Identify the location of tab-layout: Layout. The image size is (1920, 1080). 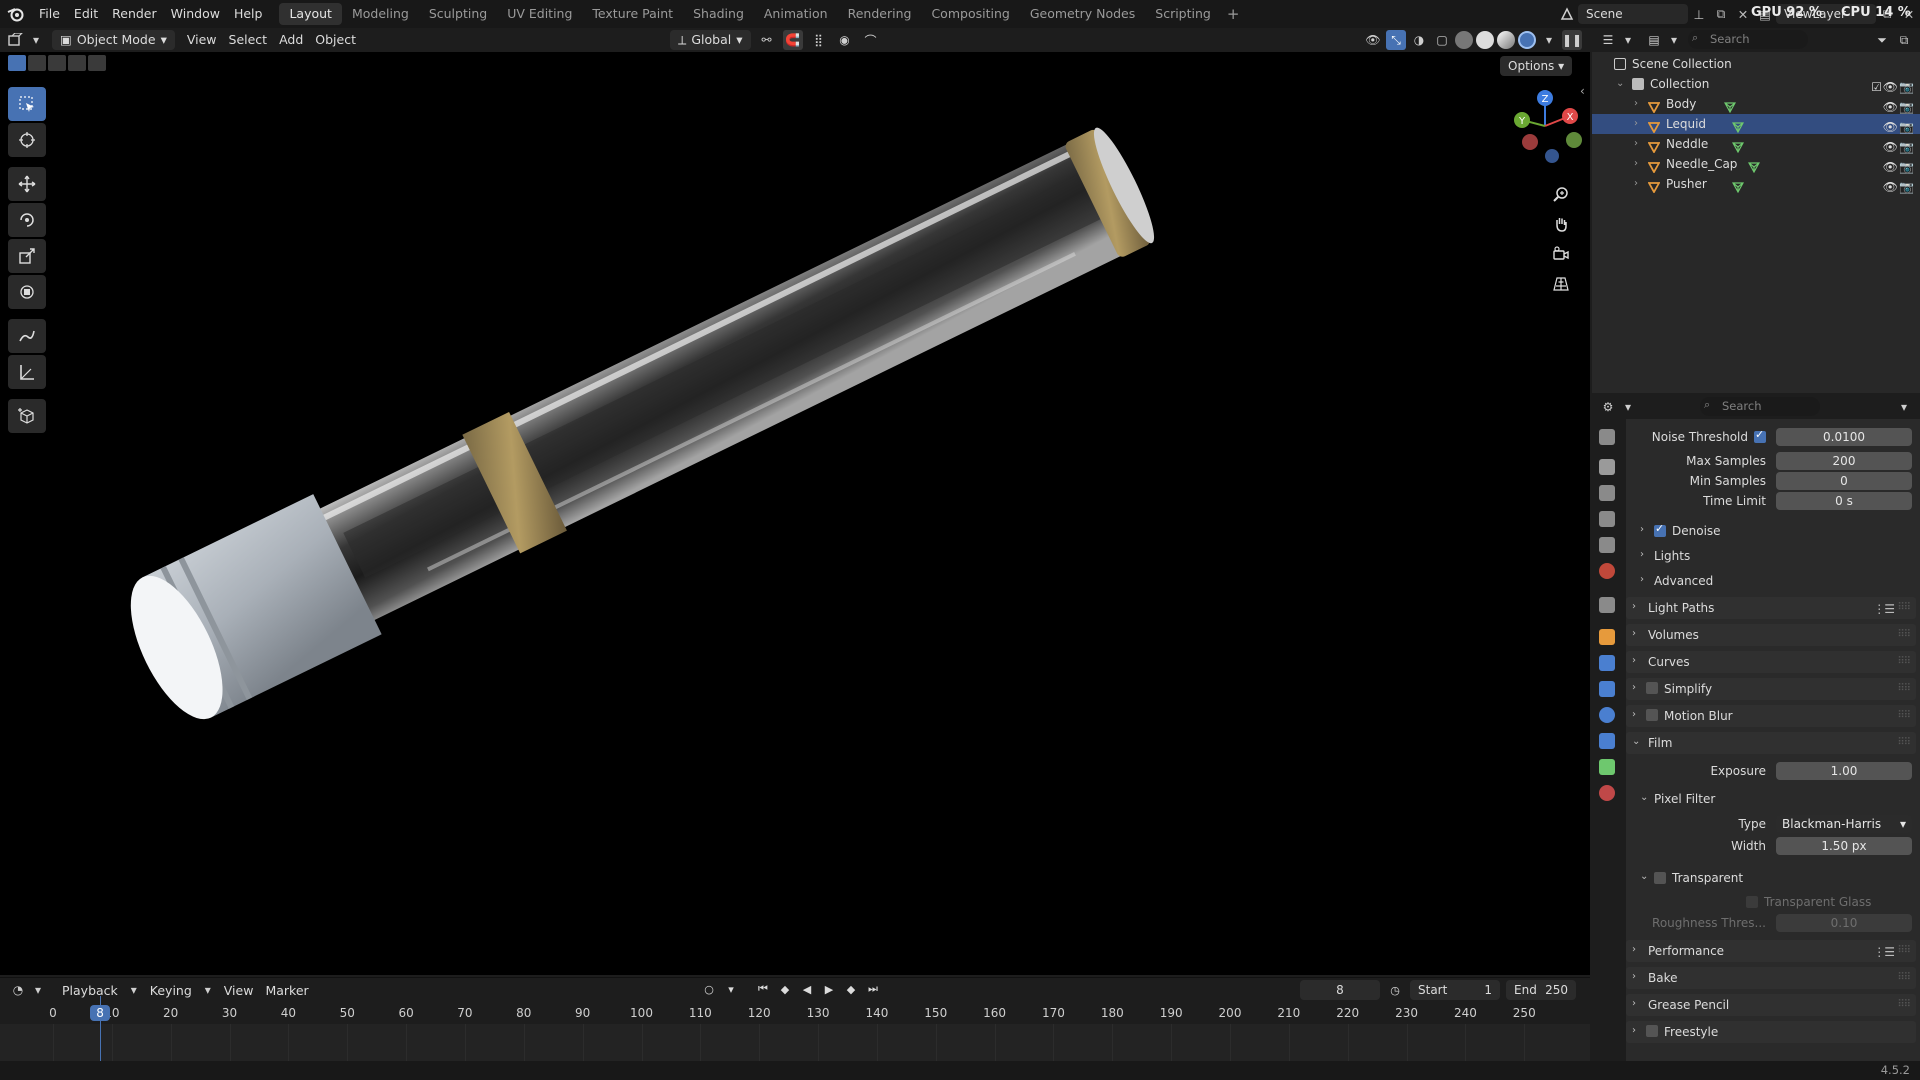
(310, 14).